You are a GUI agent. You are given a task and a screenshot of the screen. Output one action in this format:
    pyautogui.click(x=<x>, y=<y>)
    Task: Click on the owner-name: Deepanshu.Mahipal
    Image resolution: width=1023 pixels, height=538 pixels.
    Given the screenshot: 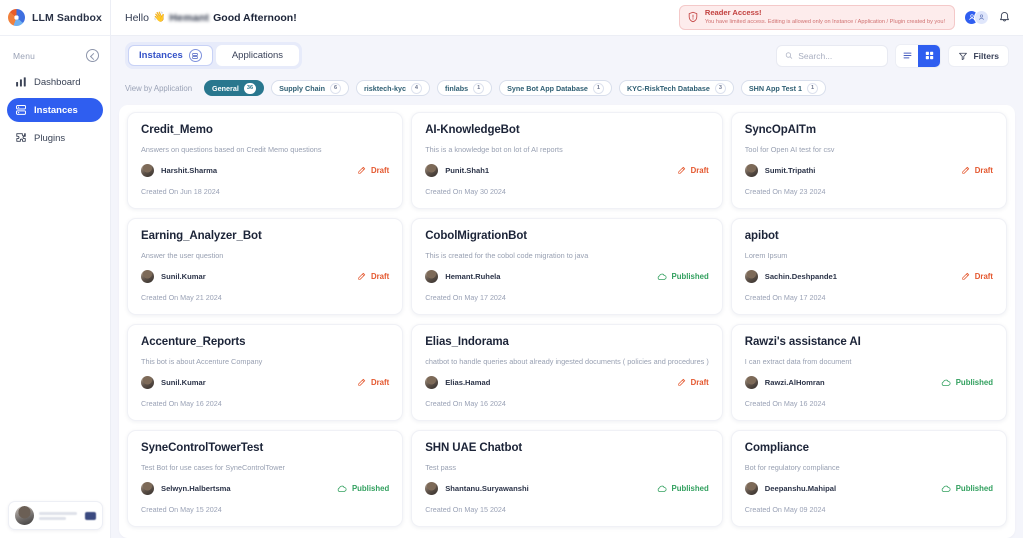 What is the action you would take?
    pyautogui.click(x=800, y=488)
    